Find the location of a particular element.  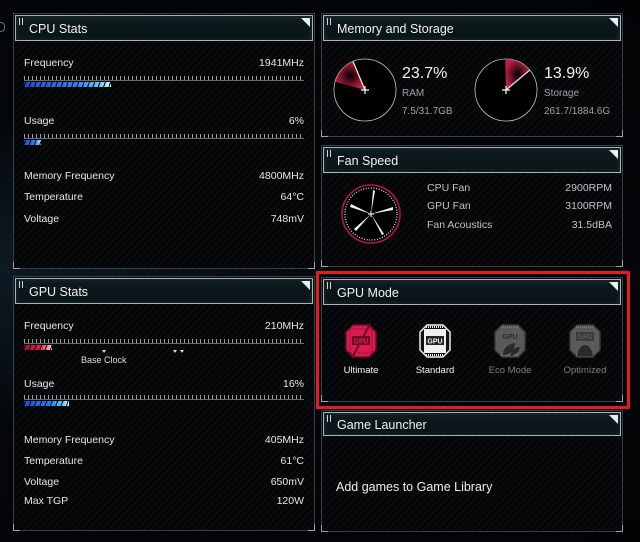

stat-row: Memory Frequency 405MHz is located at coordinates (164, 440).